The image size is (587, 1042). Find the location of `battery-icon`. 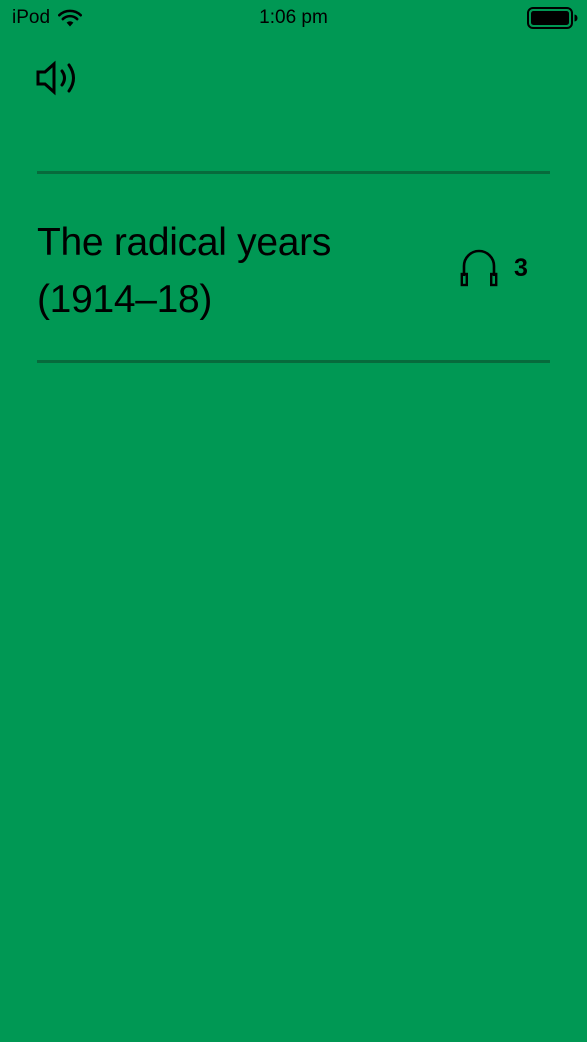

battery-icon is located at coordinates (553, 18).